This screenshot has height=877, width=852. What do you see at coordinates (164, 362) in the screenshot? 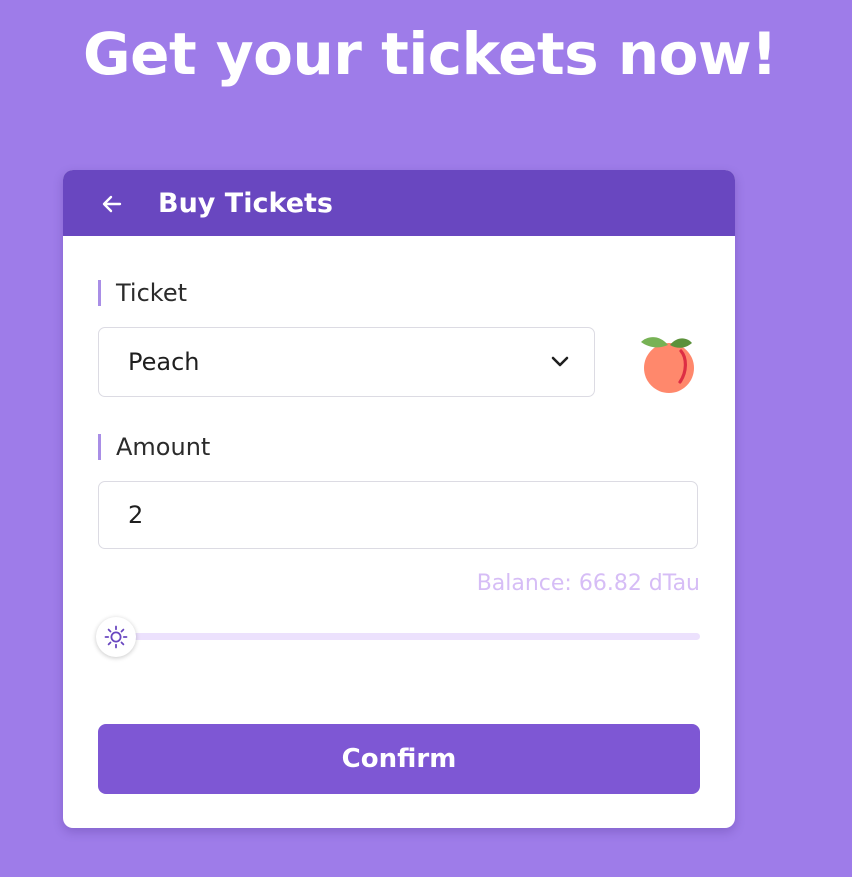
I see `ticket-select-value: Peach` at bounding box center [164, 362].